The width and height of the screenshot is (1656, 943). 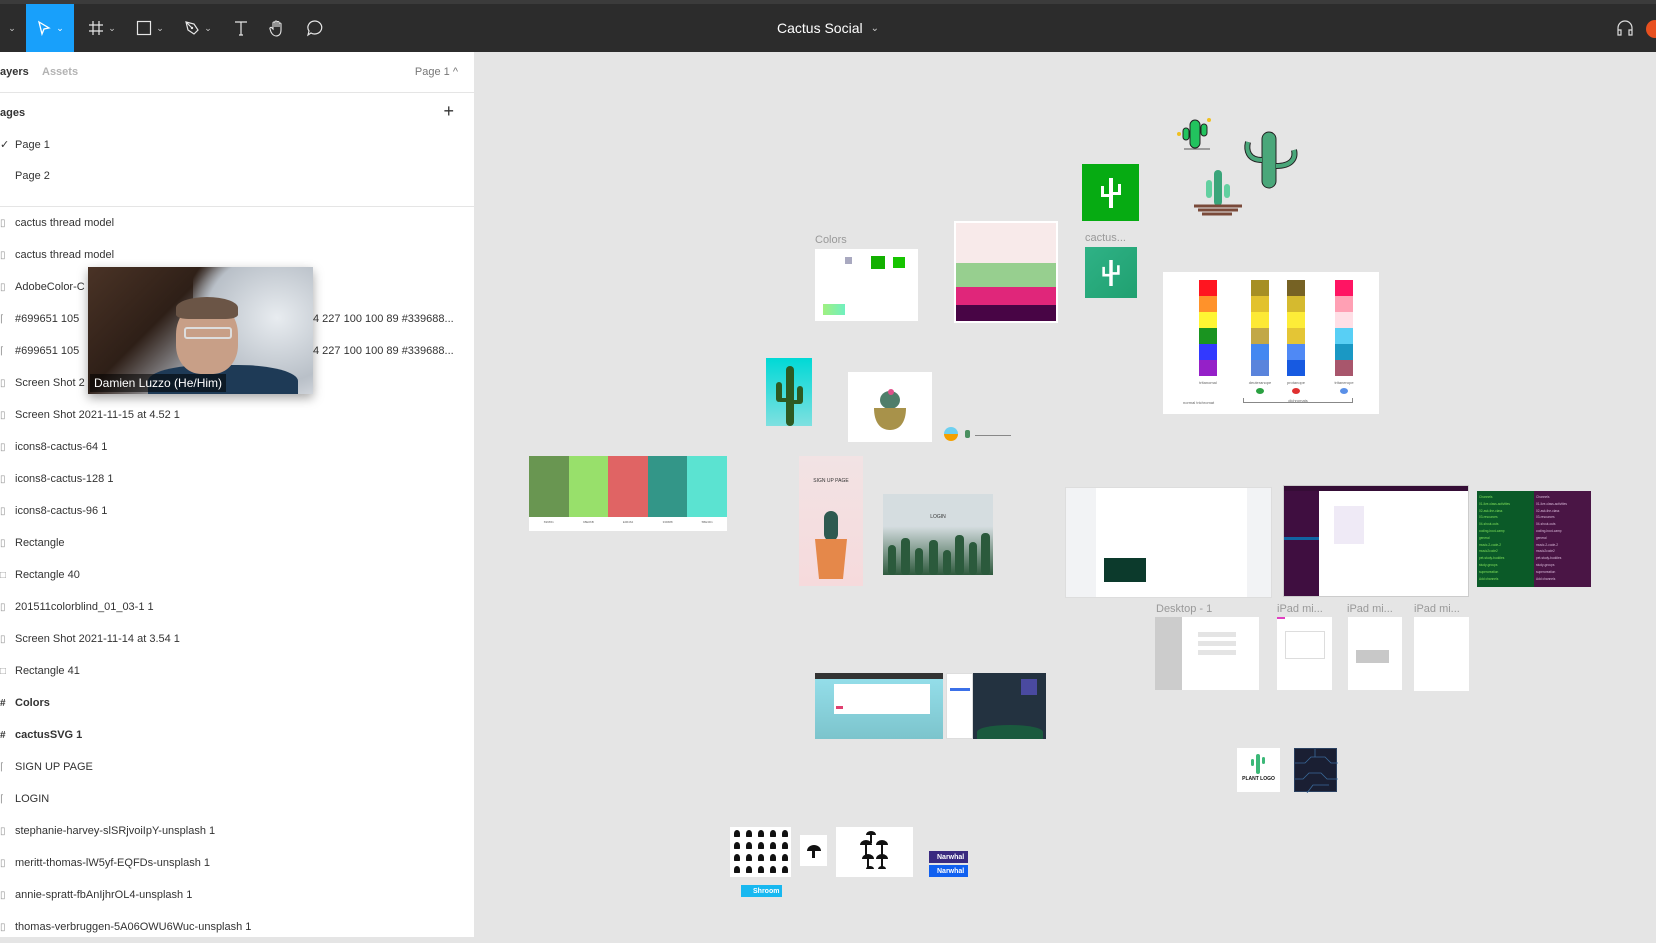 What do you see at coordinates (628, 493) in the screenshot?
I see `color-palette-strip: 699651 98E06B E06464 339688 5BE3D1` at bounding box center [628, 493].